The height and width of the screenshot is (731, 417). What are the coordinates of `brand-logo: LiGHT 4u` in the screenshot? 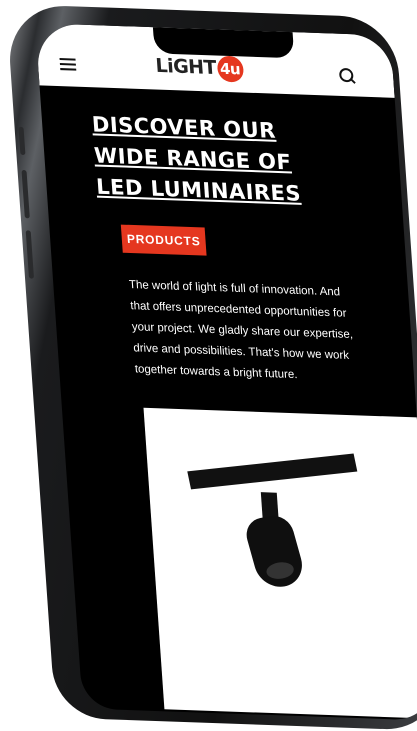 It's located at (199, 68).